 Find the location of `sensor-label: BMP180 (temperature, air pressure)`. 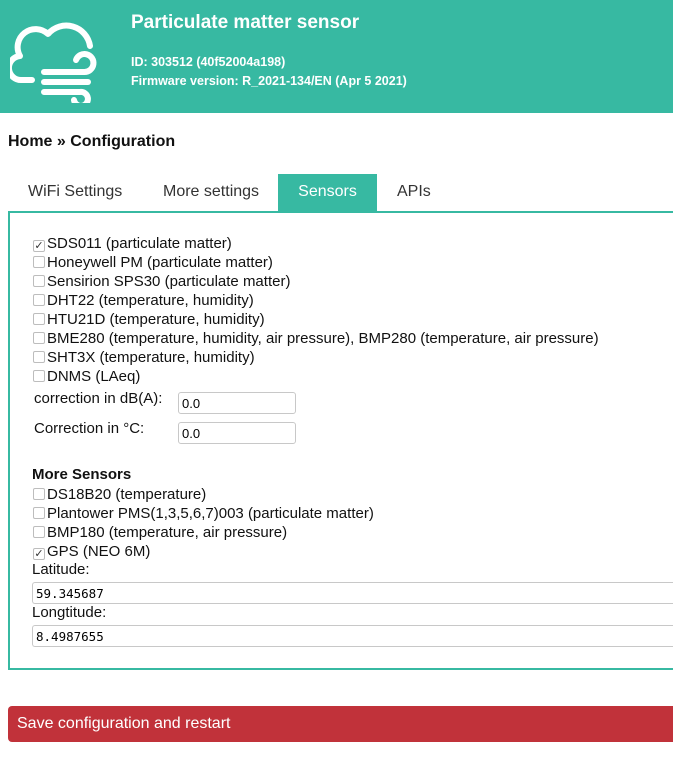

sensor-label: BMP180 (temperature, air pressure) is located at coordinates (167, 532).